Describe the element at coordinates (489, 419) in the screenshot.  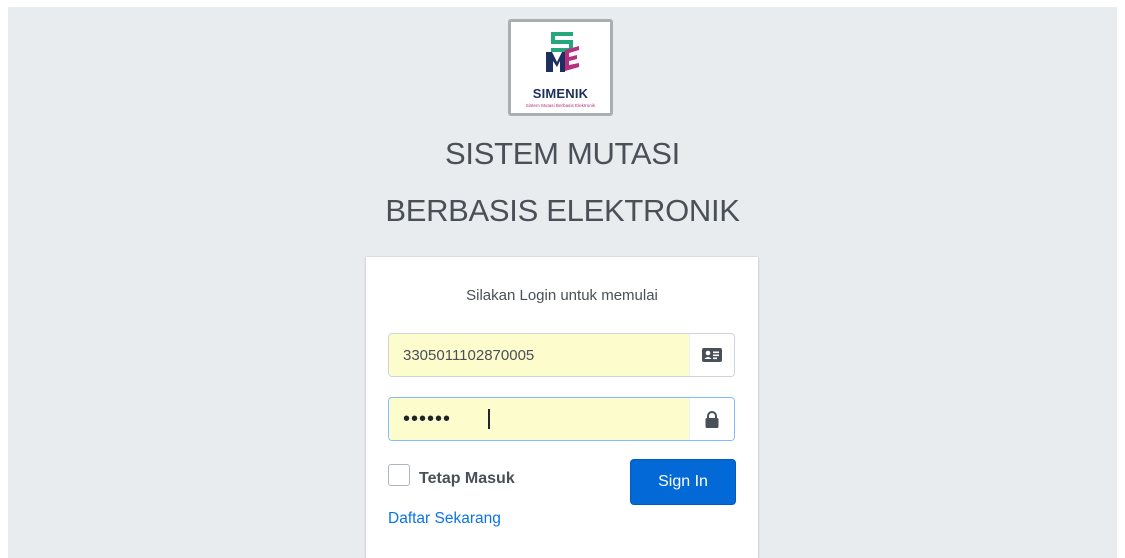
I see `text-caret` at that location.